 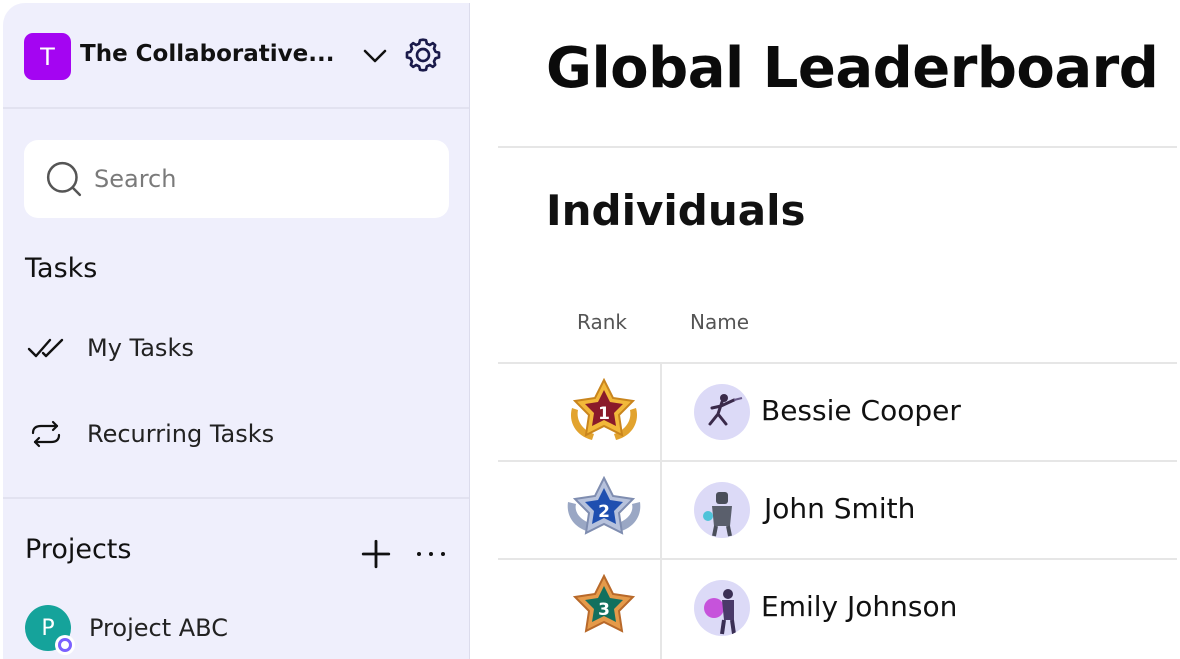 I want to click on column-header-rank: Rank, so click(x=602, y=322).